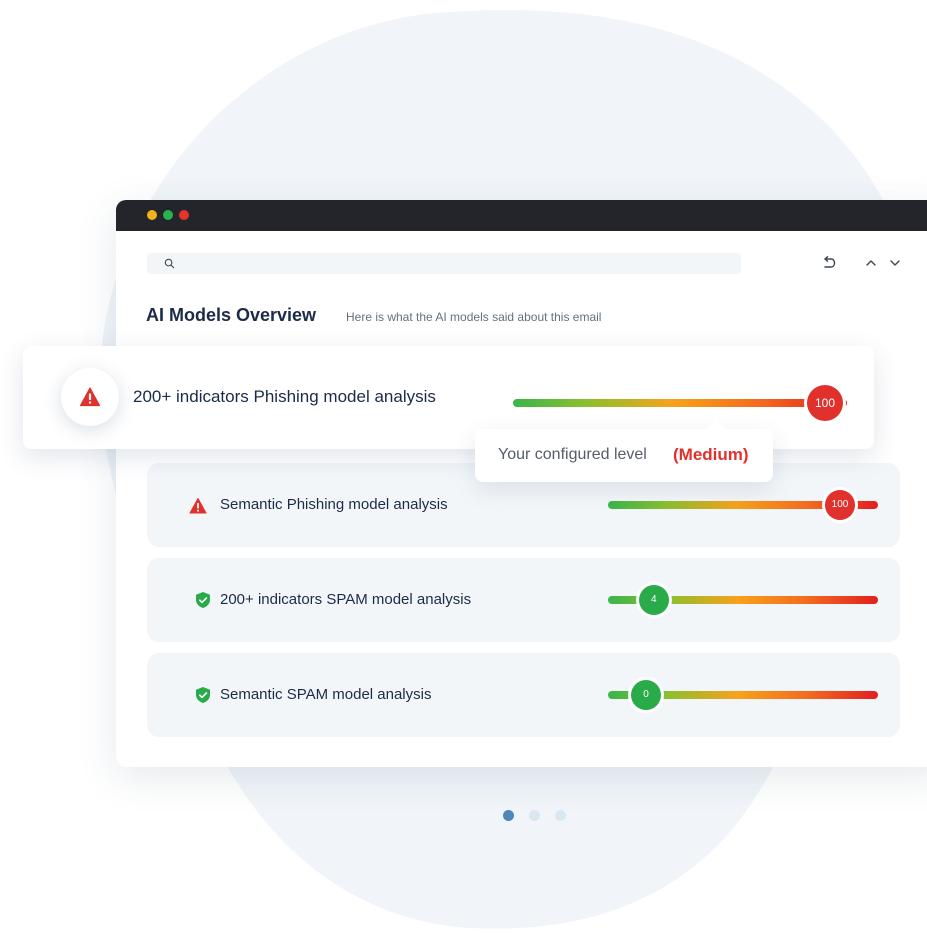 This screenshot has height=935, width=927. I want to click on window-titlebar, so click(521, 215).